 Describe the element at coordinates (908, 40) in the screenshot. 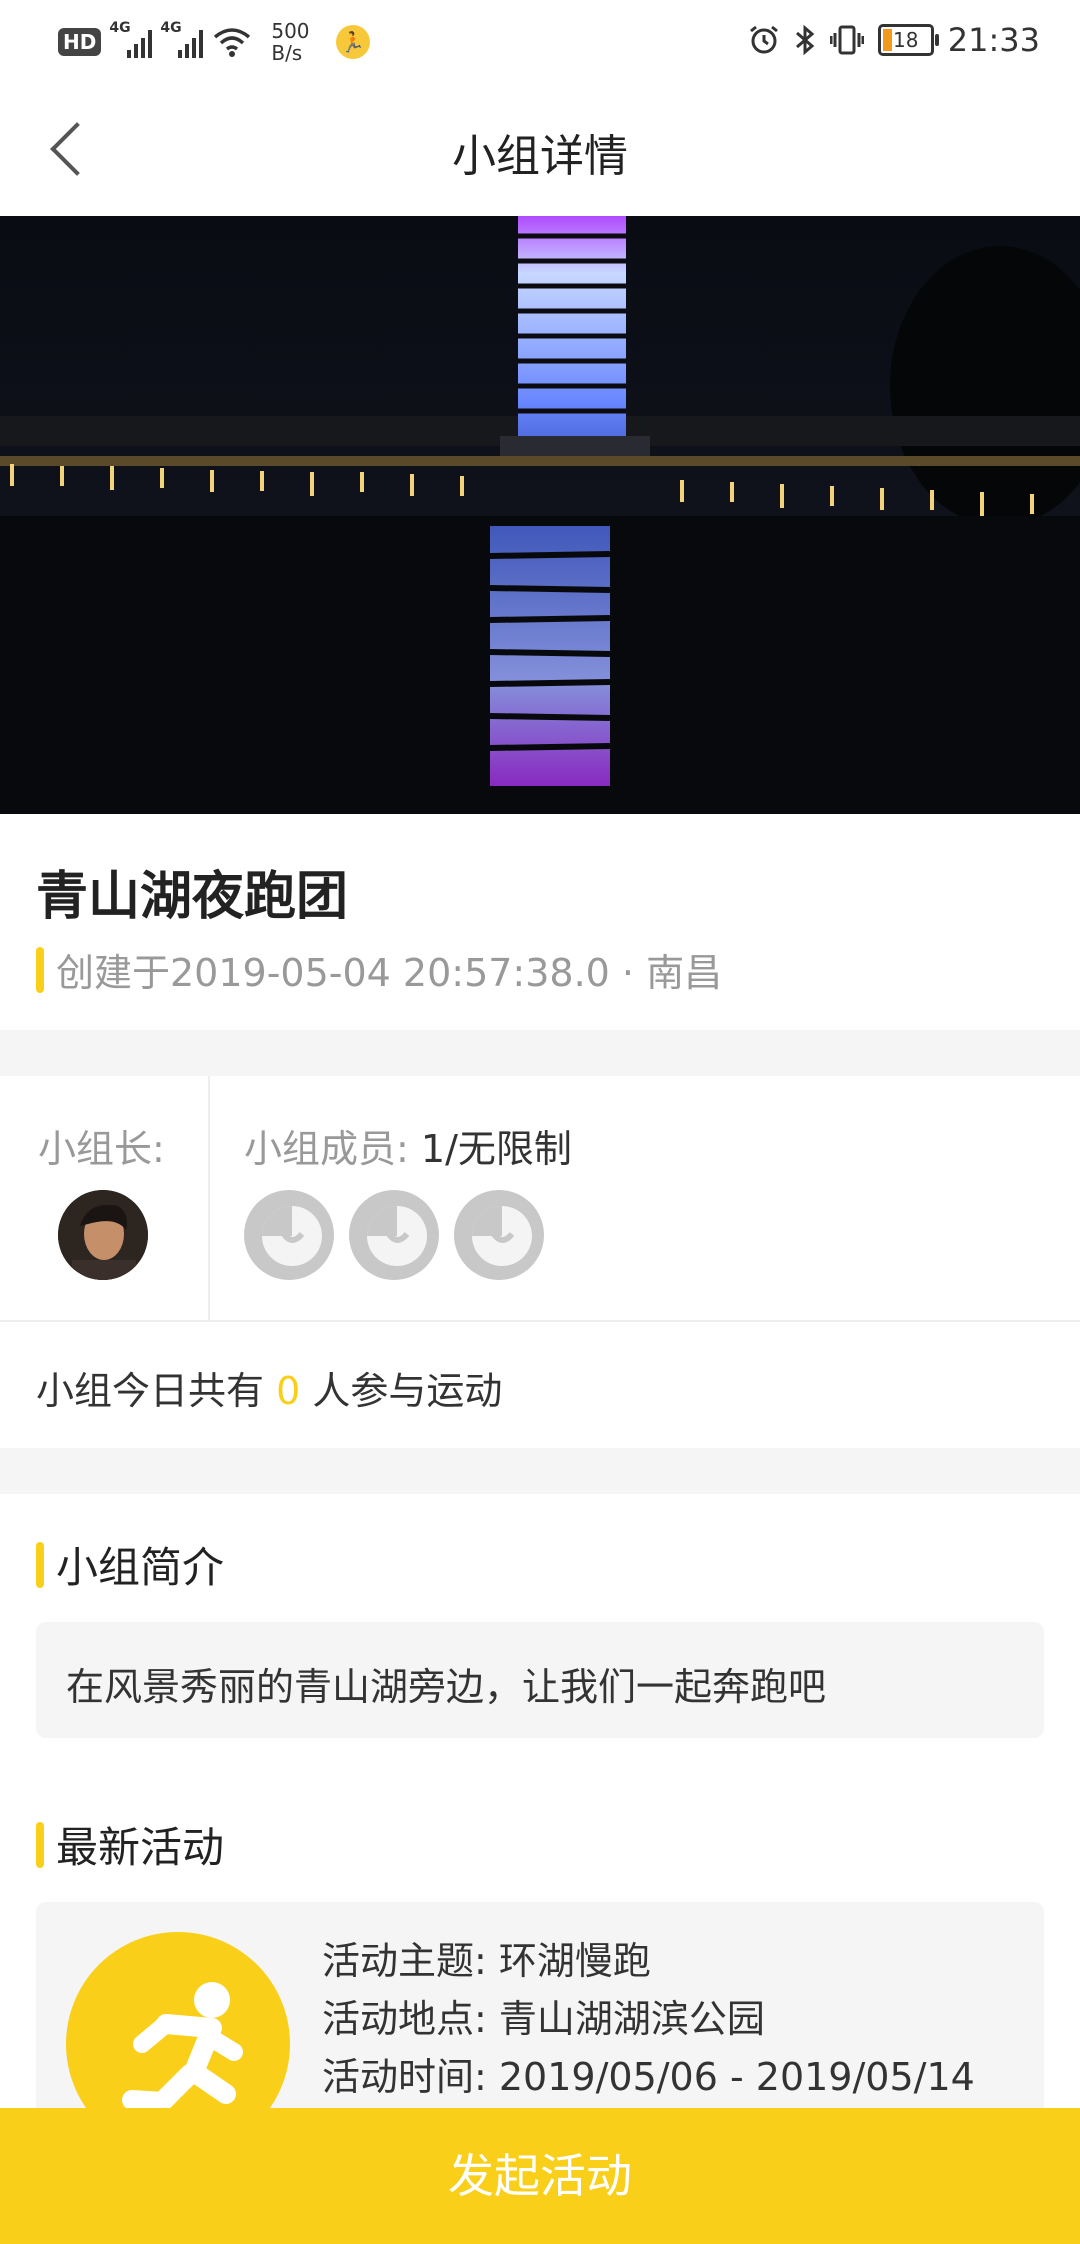

I see `battery-icon: 18` at that location.